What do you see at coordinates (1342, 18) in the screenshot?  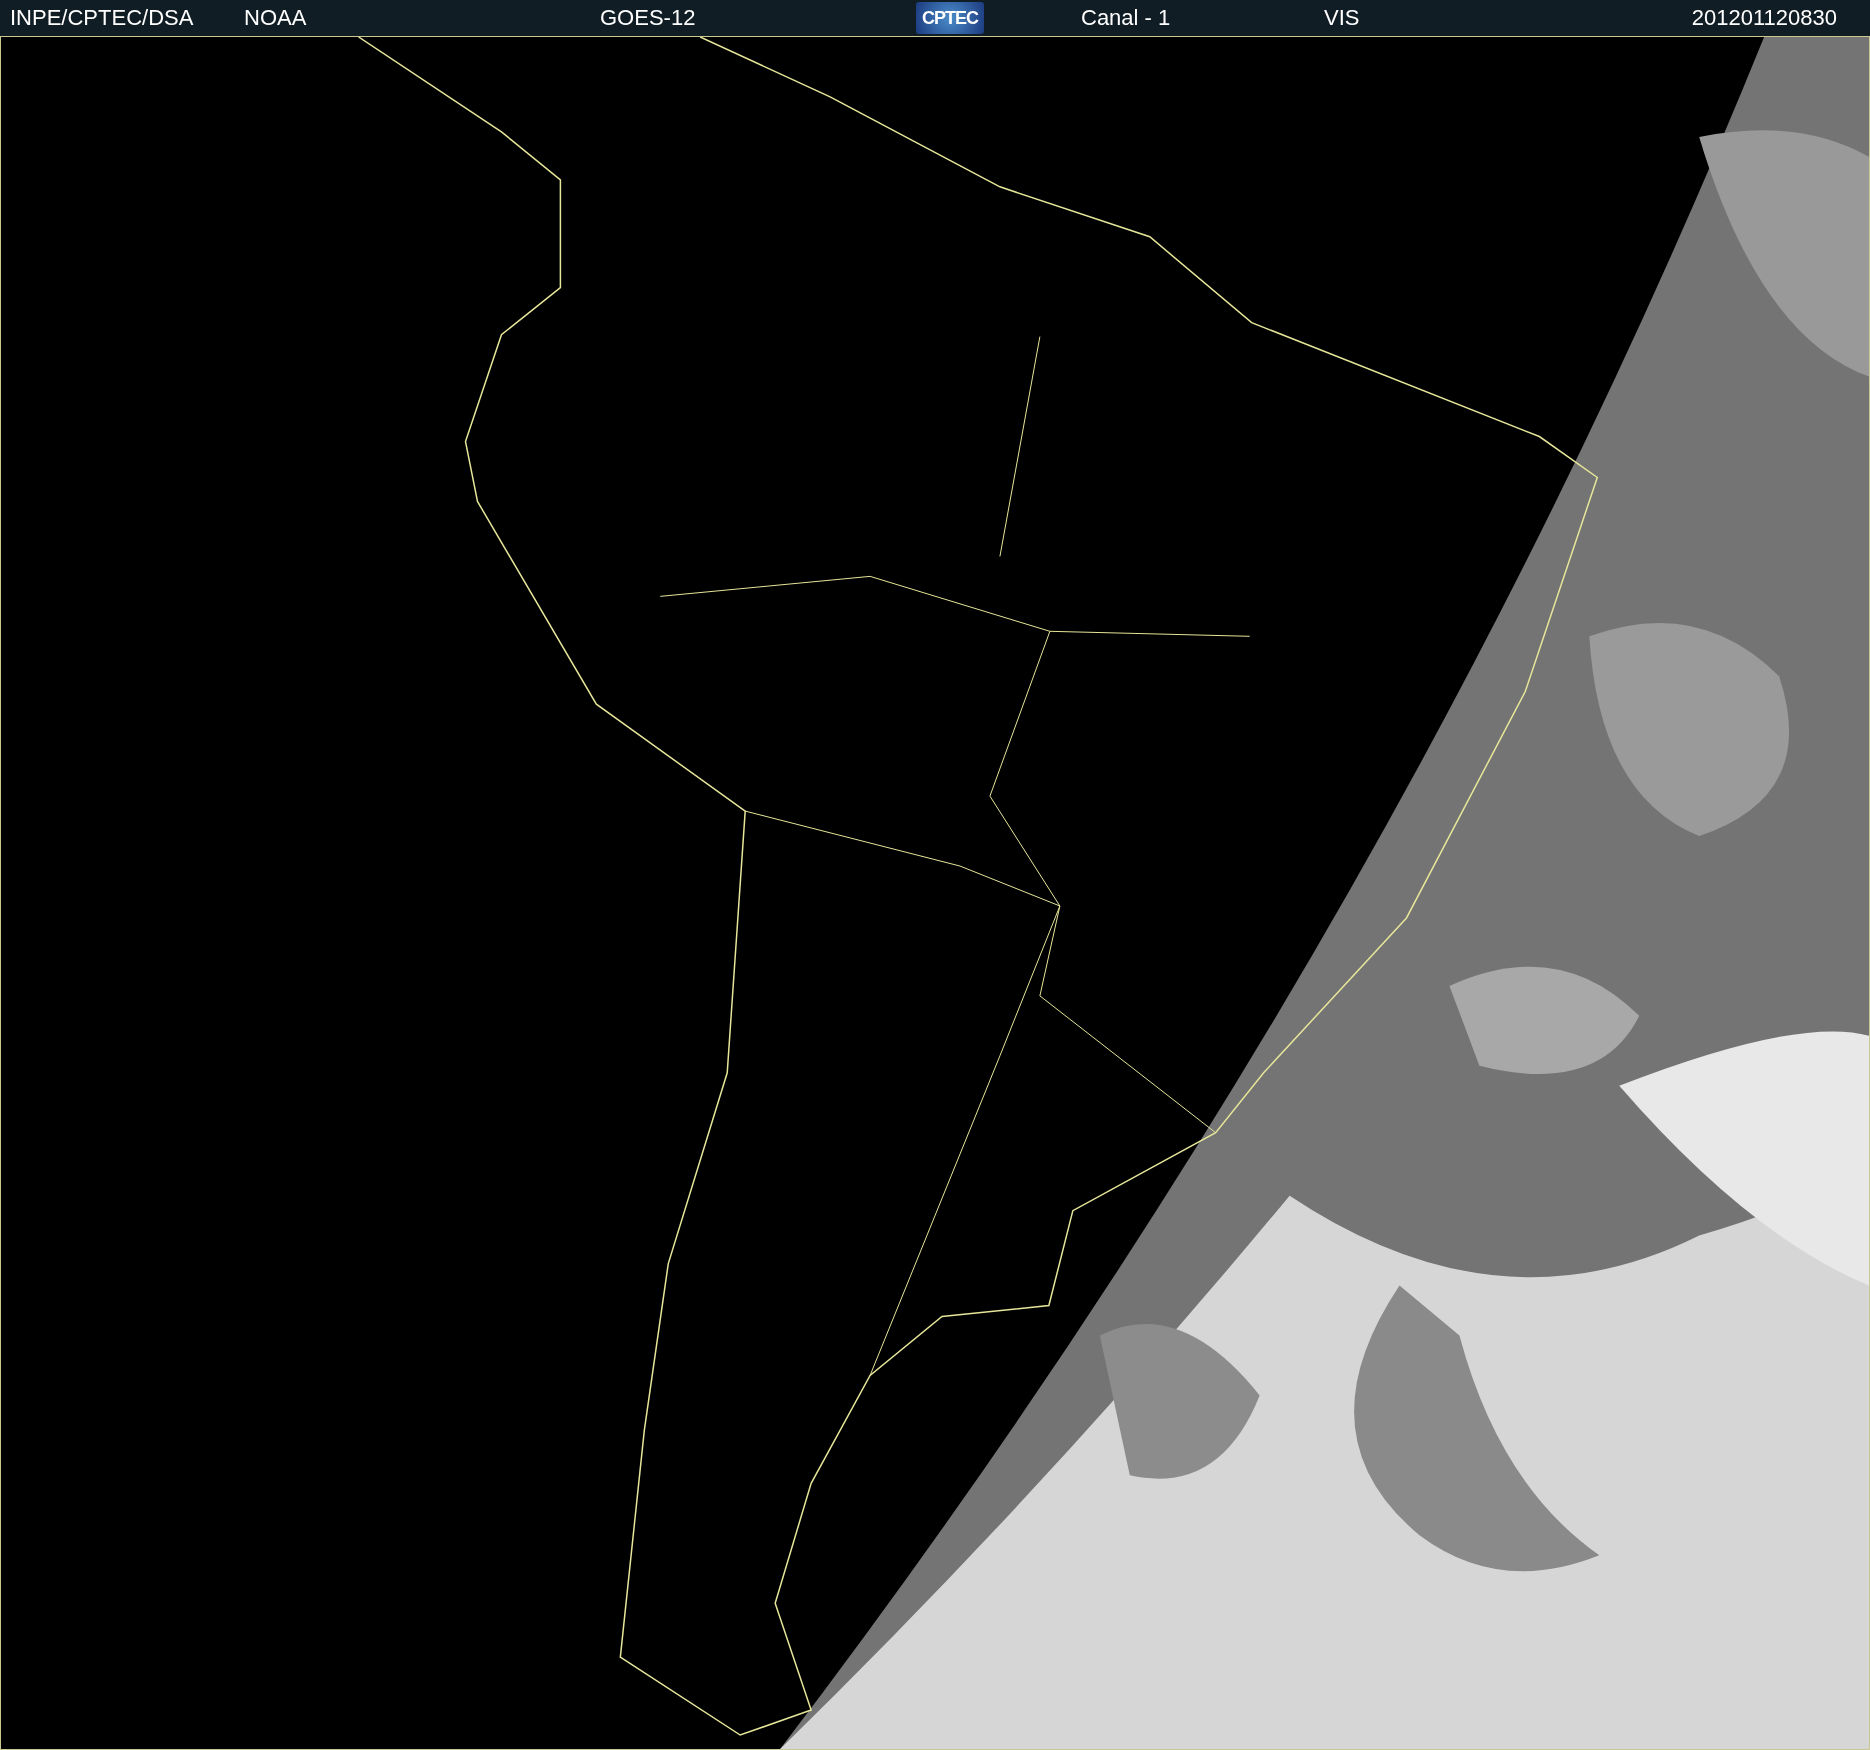 I see `header-label: VIS` at bounding box center [1342, 18].